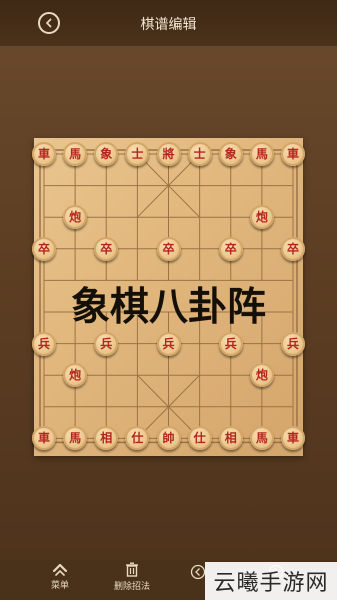 This screenshot has height=600, width=337. Describe the element at coordinates (131, 587) in the screenshot. I see `delete-move-label: 删除招法` at that location.